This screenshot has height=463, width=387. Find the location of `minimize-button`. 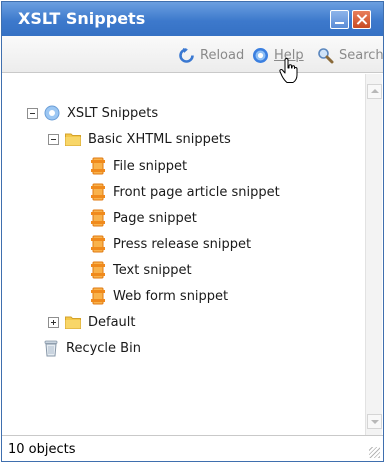

minimize-button is located at coordinates (339, 19).